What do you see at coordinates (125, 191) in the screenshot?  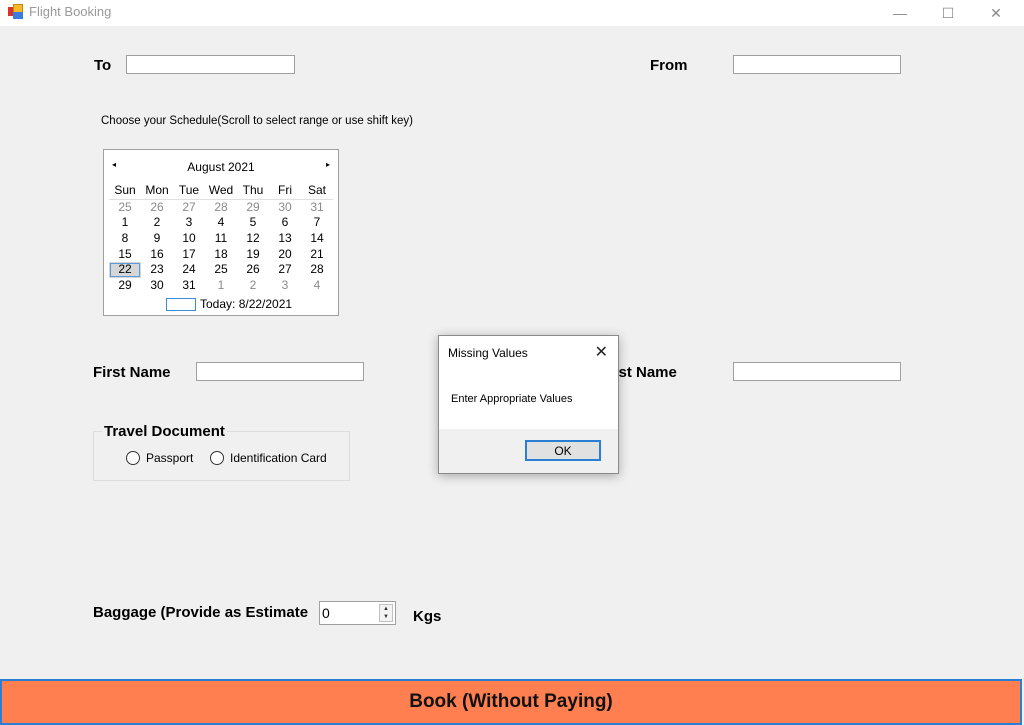 I see `day-of-week-header: Sun` at bounding box center [125, 191].